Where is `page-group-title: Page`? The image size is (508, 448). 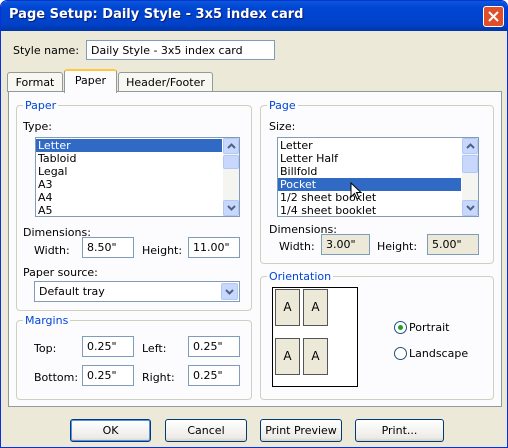
page-group-title: Page is located at coordinates (282, 105).